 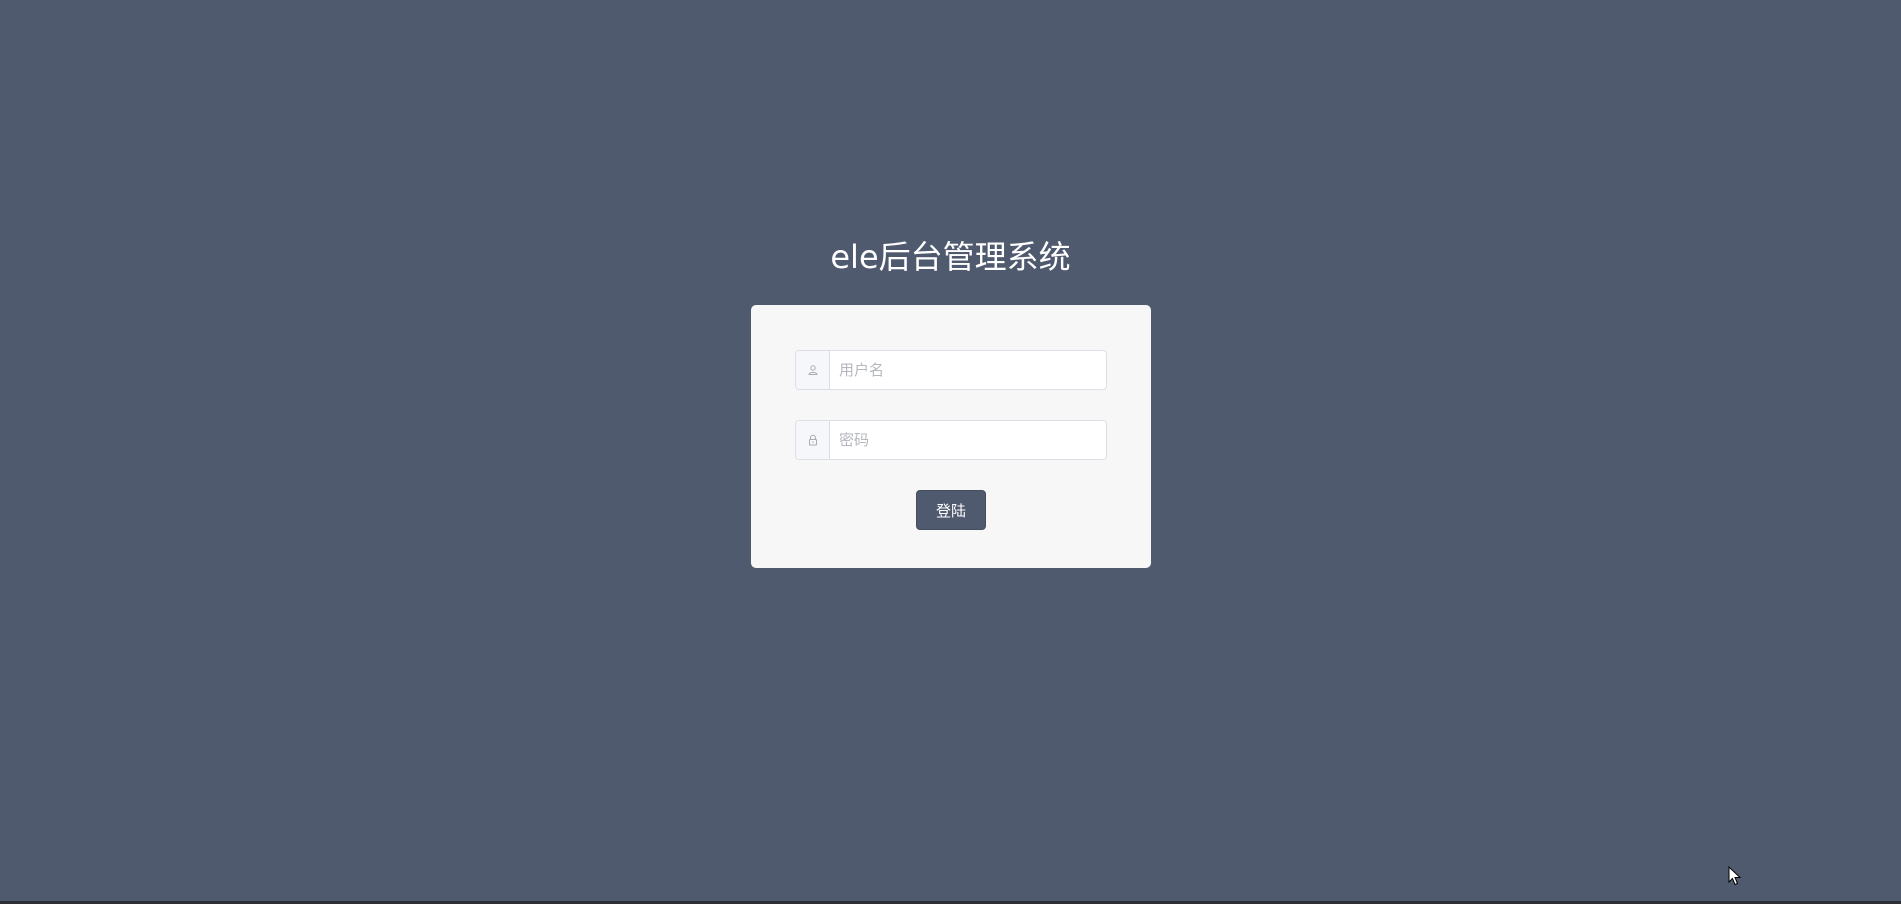 I want to click on page-title: ele后台管理系统, so click(x=950, y=257).